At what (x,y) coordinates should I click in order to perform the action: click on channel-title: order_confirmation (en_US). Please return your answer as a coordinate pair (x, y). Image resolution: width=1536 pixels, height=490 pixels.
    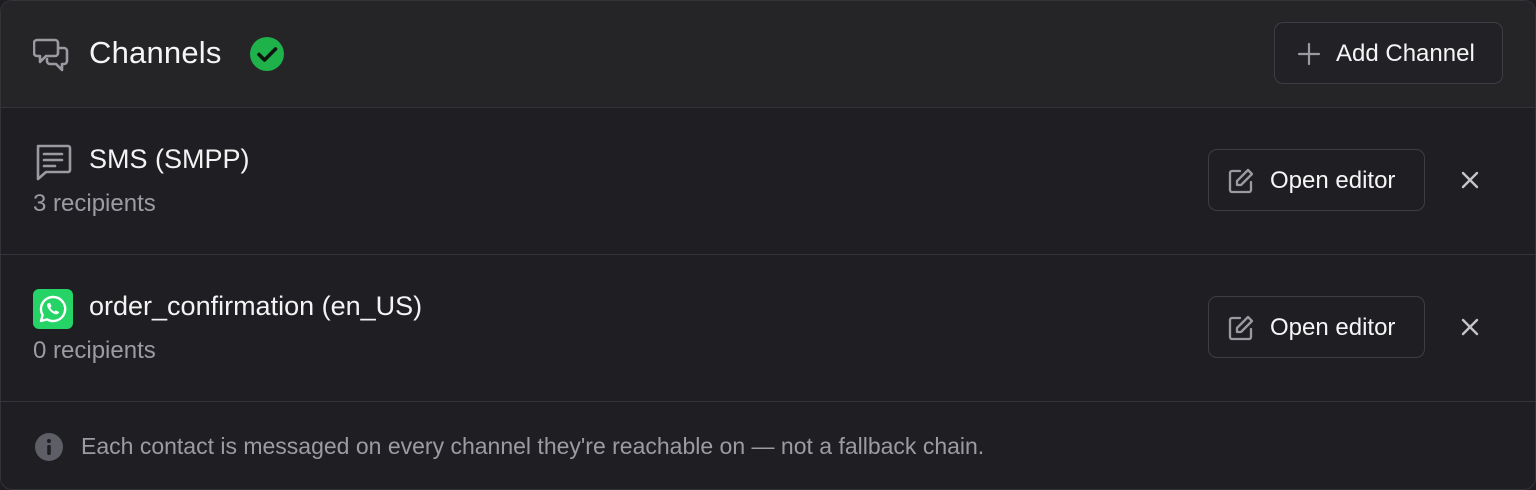
    Looking at the image, I should click on (256, 306).